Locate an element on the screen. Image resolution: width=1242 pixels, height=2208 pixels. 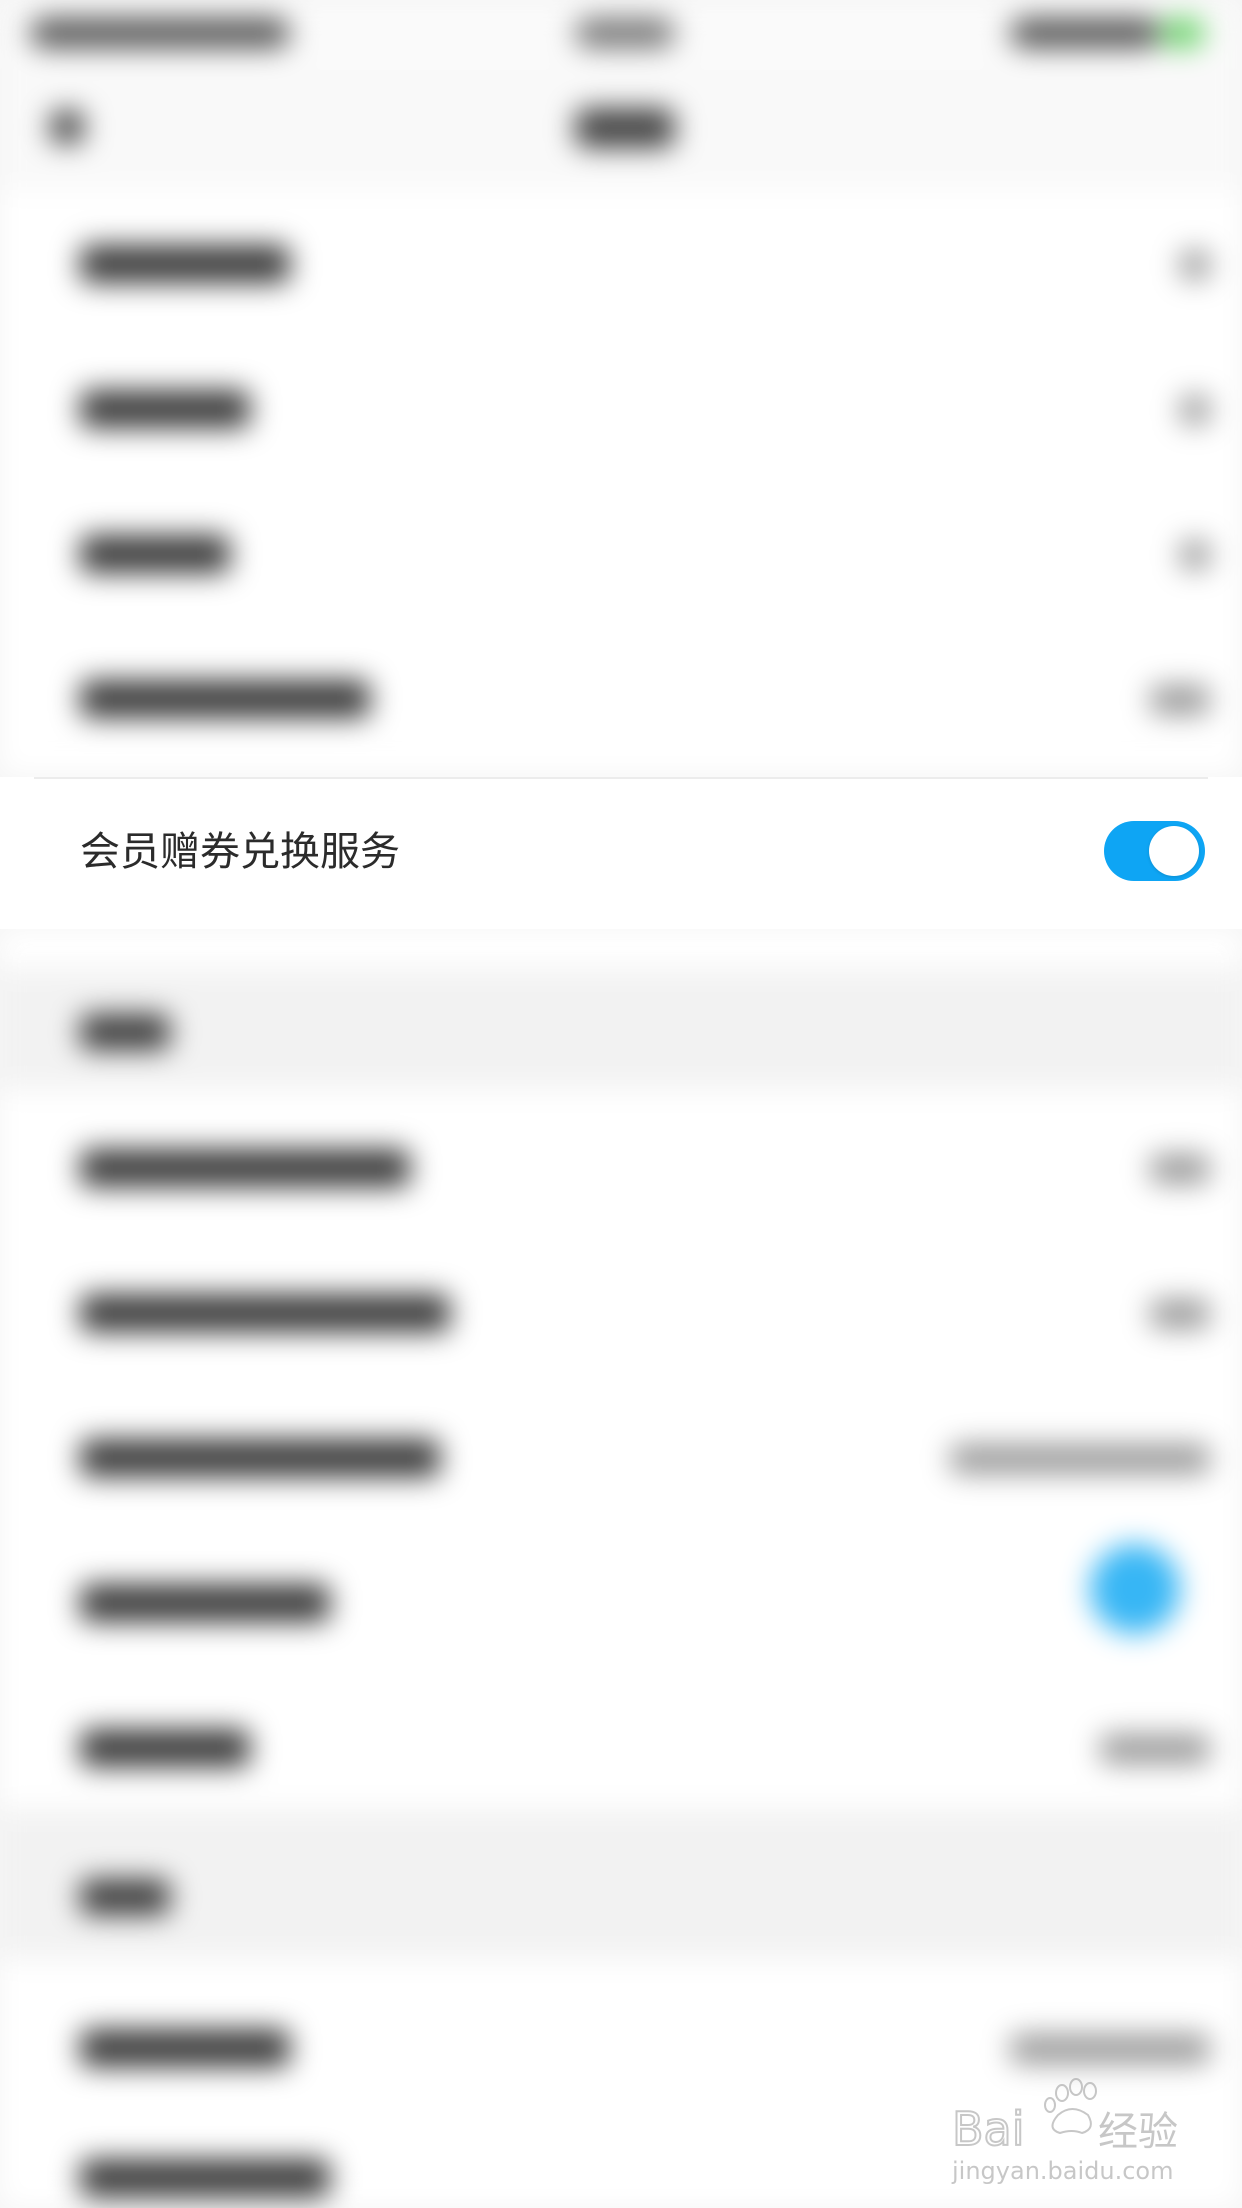
member-coupon-exchange-label: 会员赠券兑换服务 is located at coordinates (240, 852).